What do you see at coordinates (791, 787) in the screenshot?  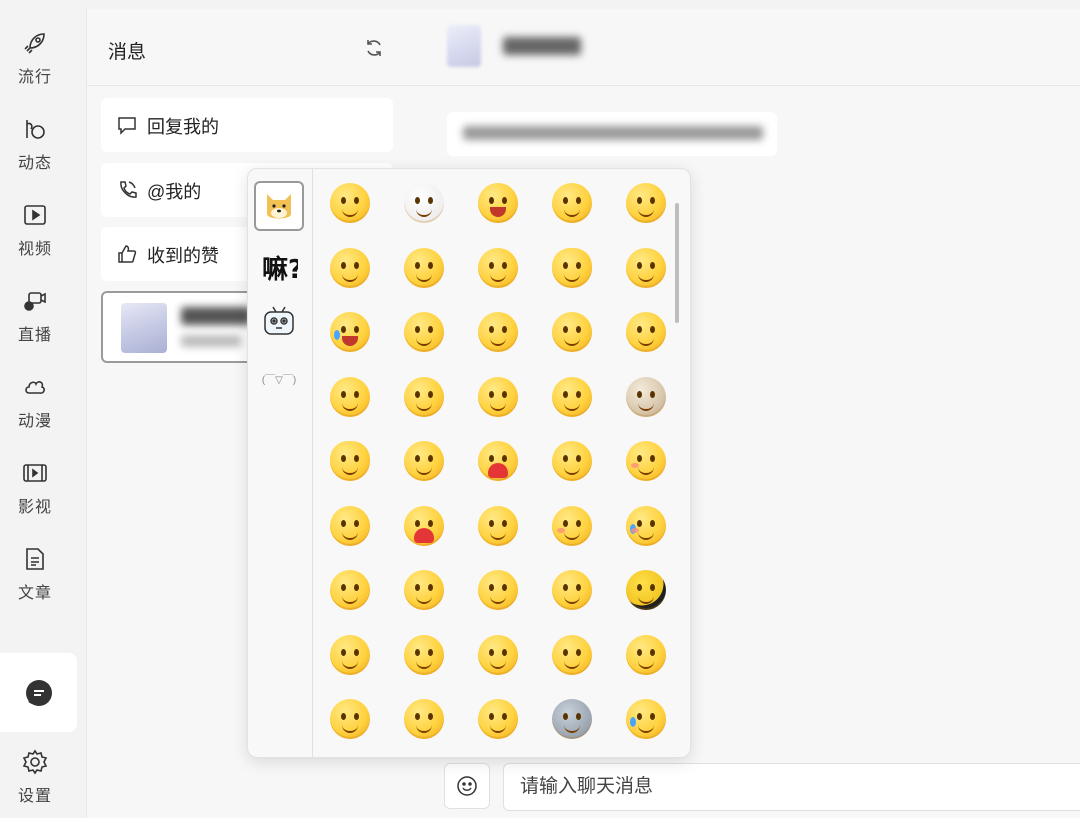 I see `chat-input` at bounding box center [791, 787].